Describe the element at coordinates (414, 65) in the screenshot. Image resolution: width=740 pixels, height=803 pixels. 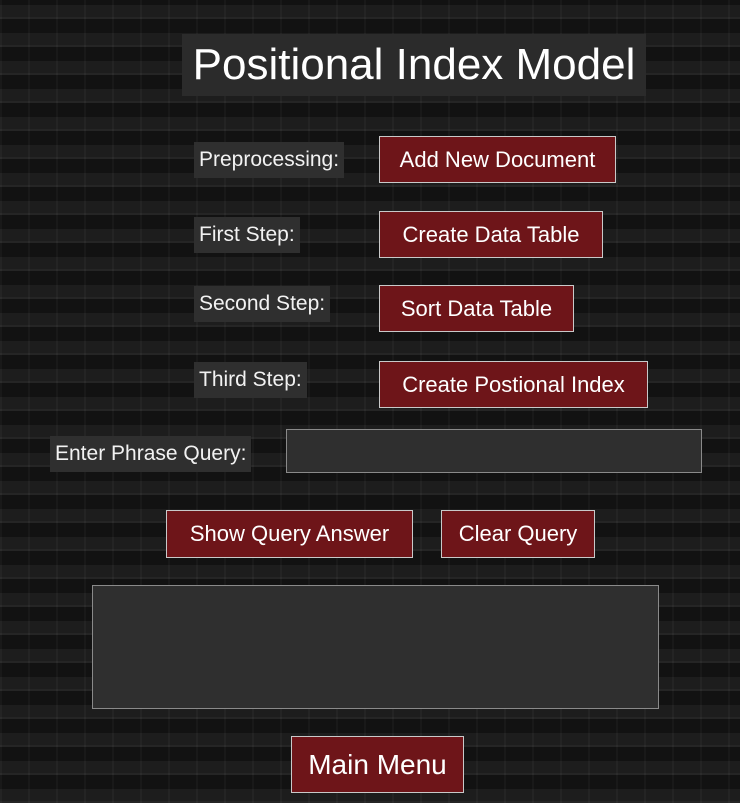
I see `page-title: Positional Index Model` at that location.